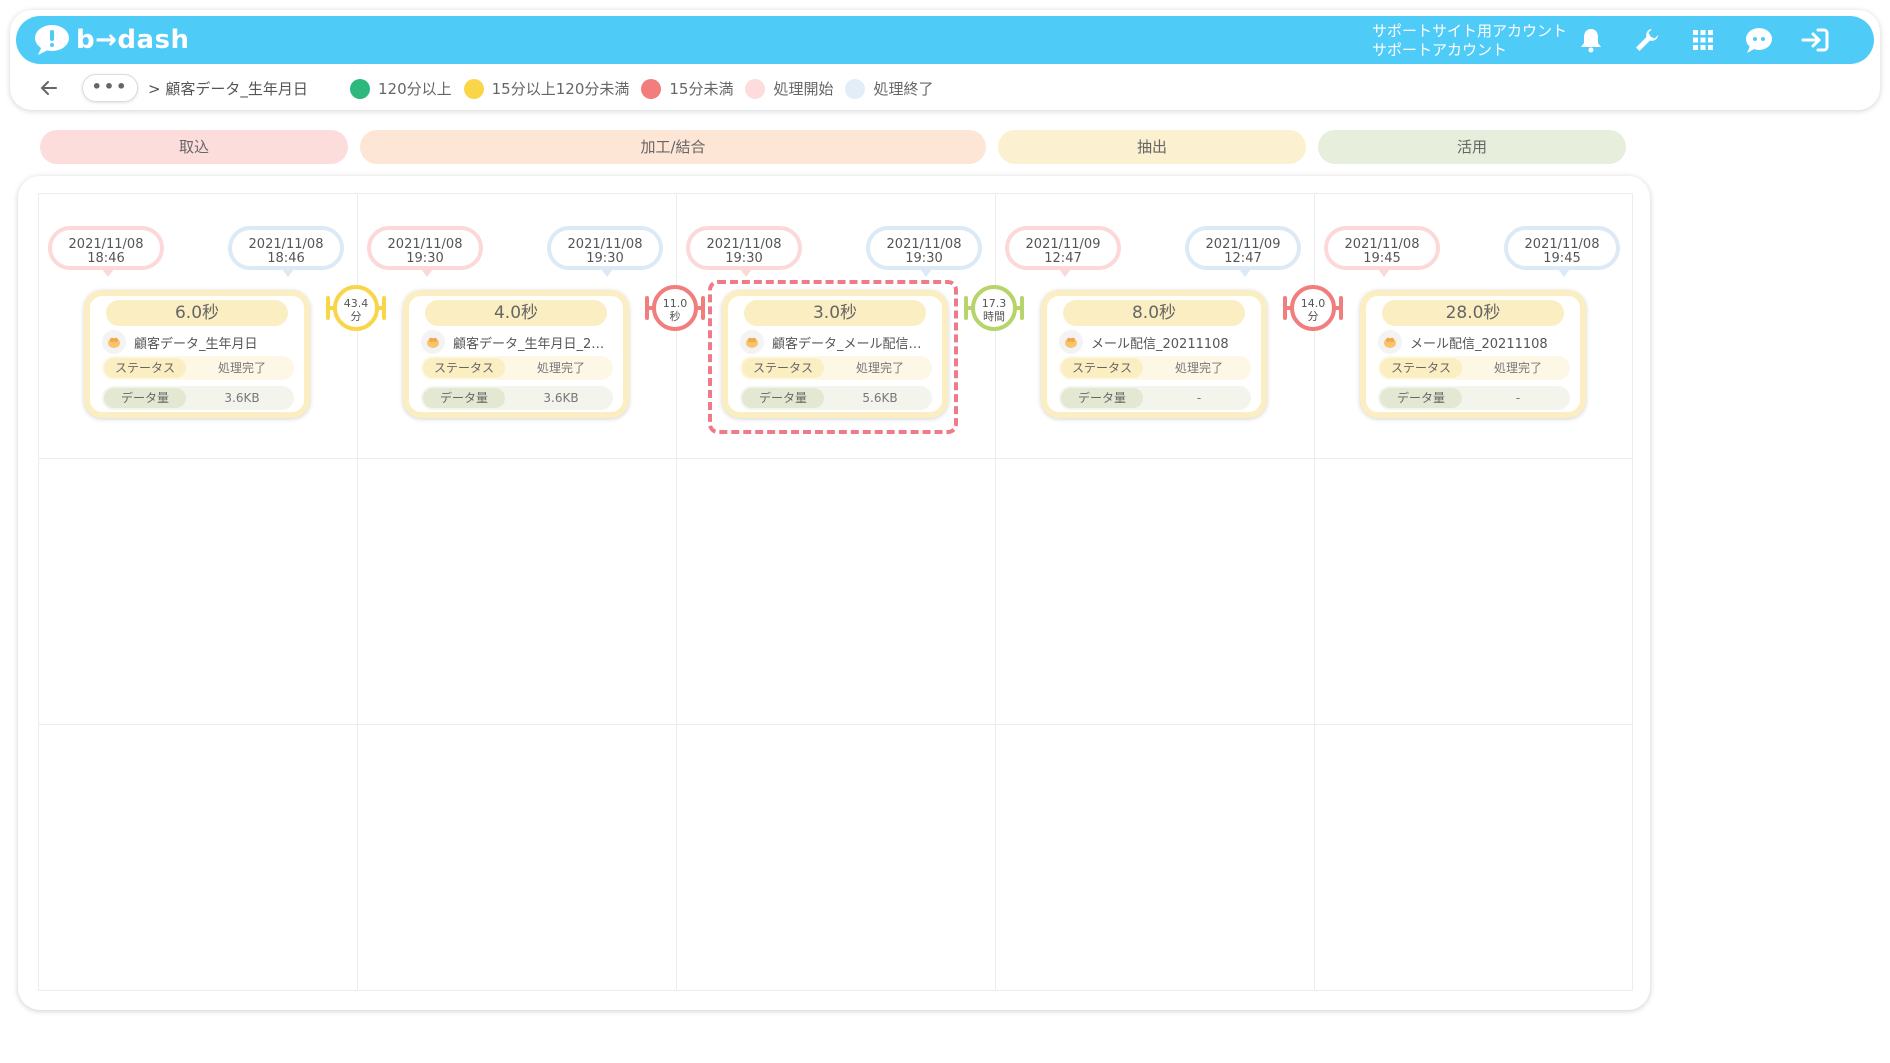 Image resolution: width=1890 pixels, height=1063 pixels. What do you see at coordinates (516, 354) in the screenshot?
I see `job-card: 4.0秒 顧客データ_生年月日_2… ステータス 処理完了 データ量 3.6KB` at bounding box center [516, 354].